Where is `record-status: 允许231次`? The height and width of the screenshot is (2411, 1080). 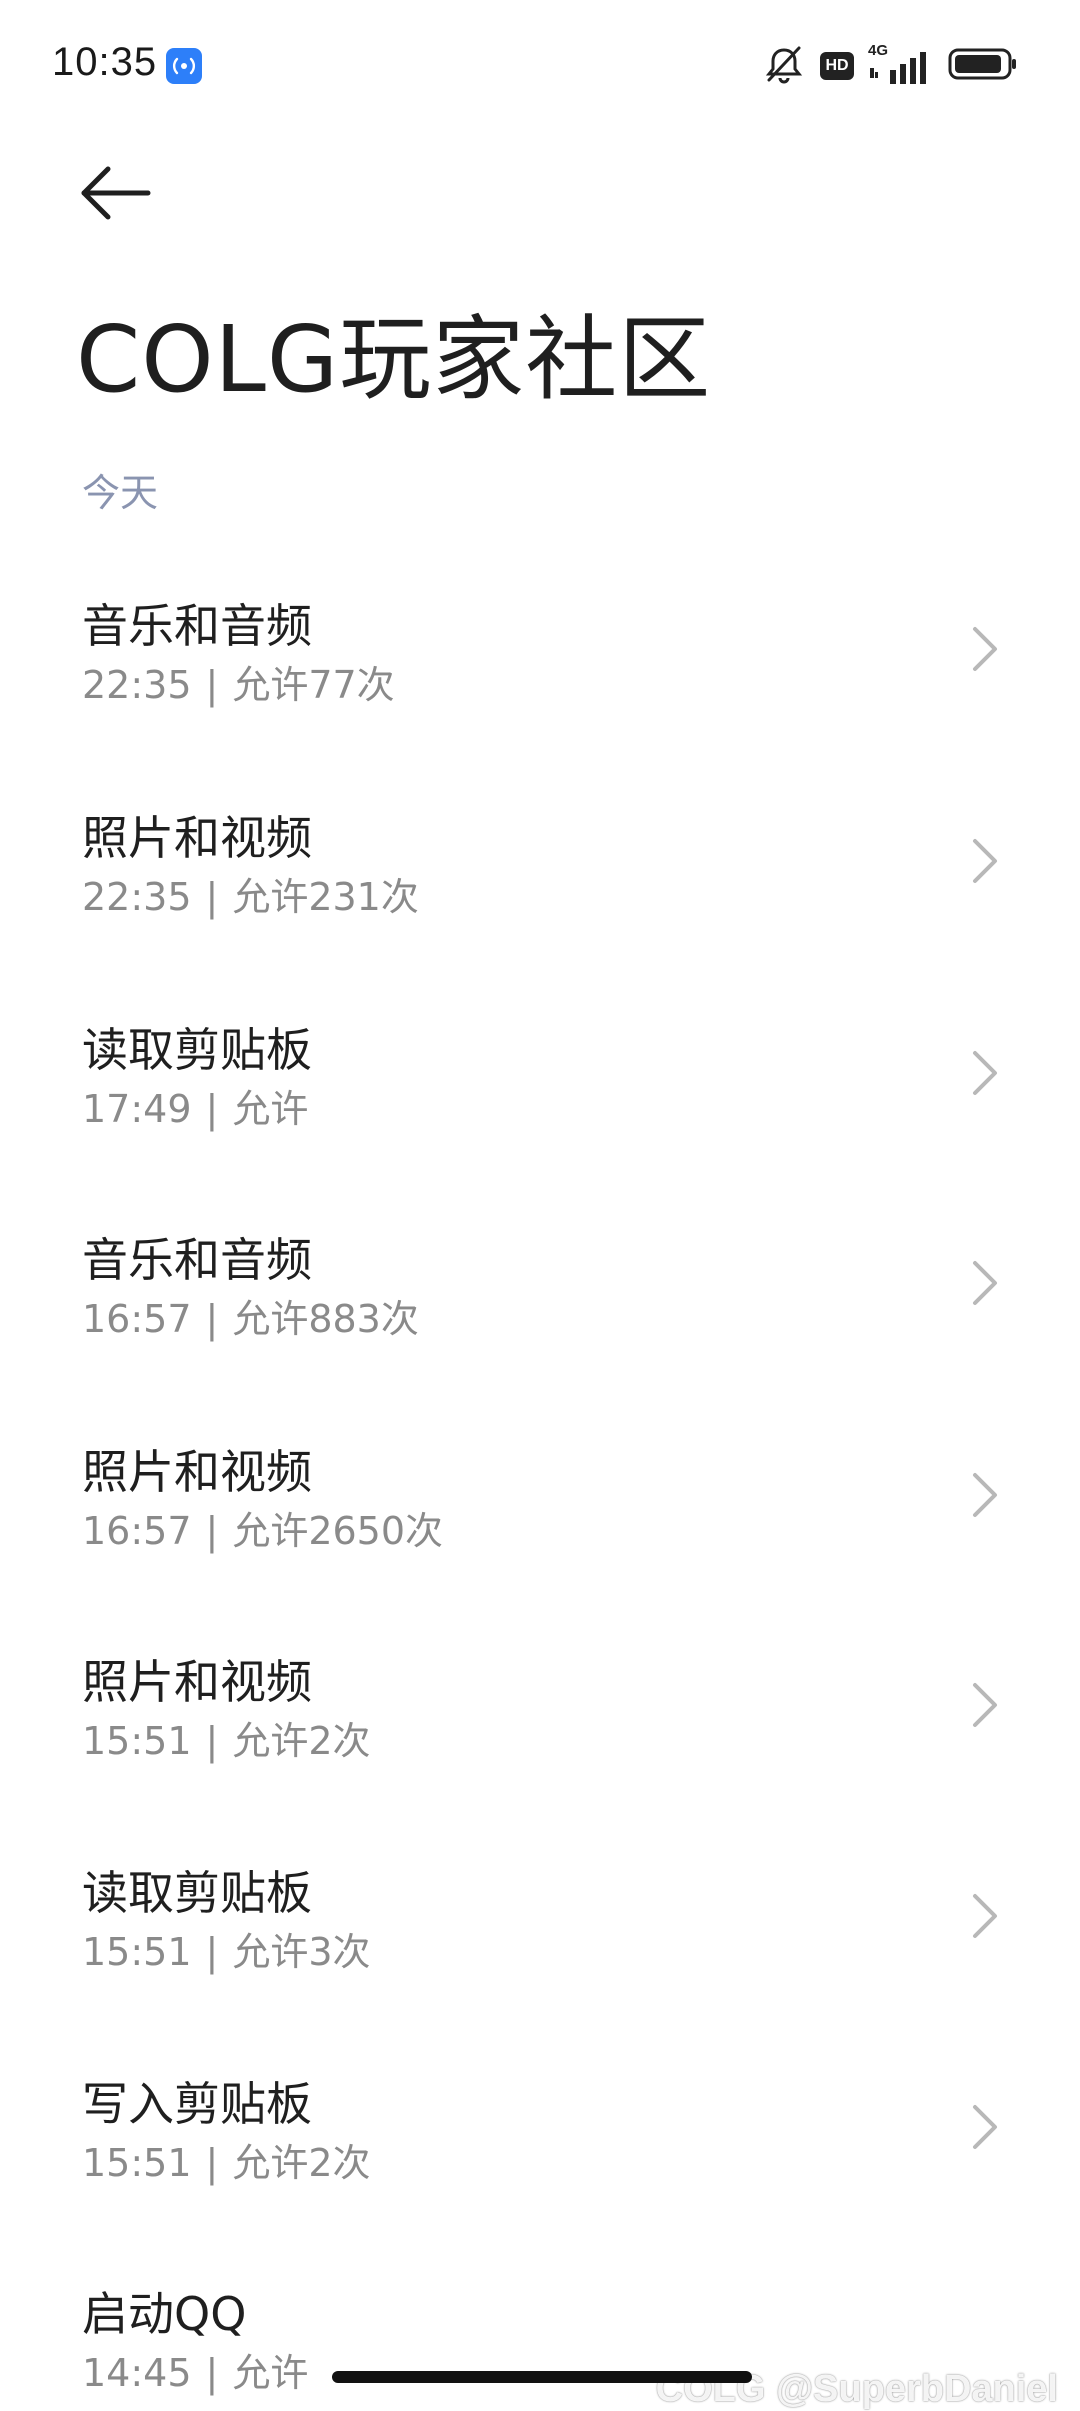
record-status: 允许231次 is located at coordinates (325, 897).